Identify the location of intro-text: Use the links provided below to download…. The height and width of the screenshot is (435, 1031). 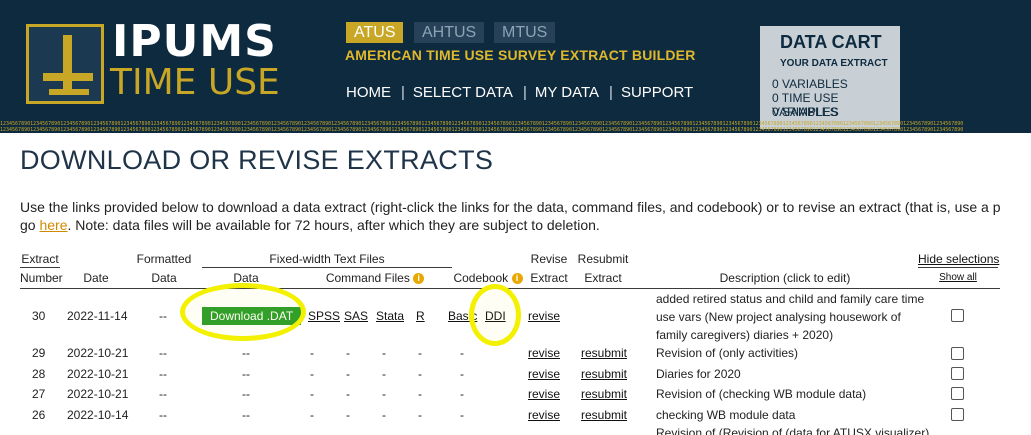
(510, 216).